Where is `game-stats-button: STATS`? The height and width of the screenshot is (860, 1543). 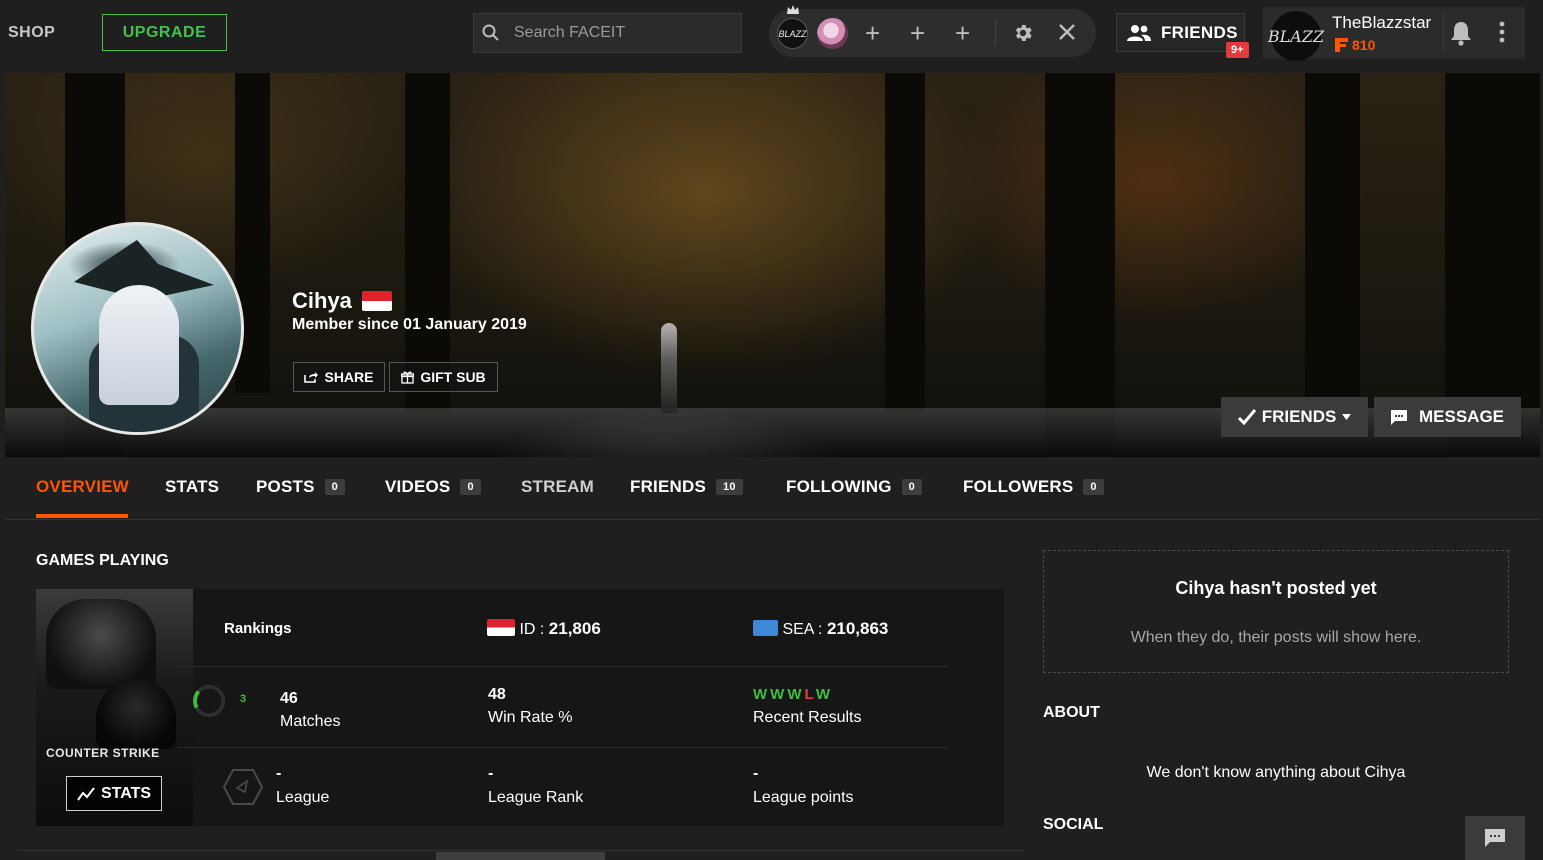
game-stats-button: STATS is located at coordinates (114, 793).